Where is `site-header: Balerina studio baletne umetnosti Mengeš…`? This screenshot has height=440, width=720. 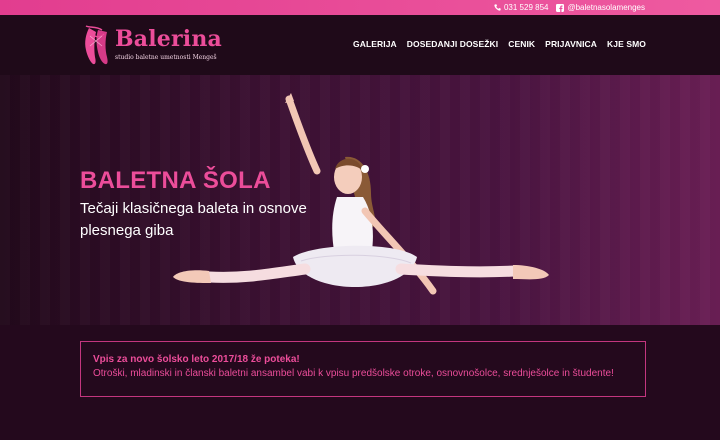 site-header: Balerina studio baletne umetnosti Mengeš… is located at coordinates (360, 45).